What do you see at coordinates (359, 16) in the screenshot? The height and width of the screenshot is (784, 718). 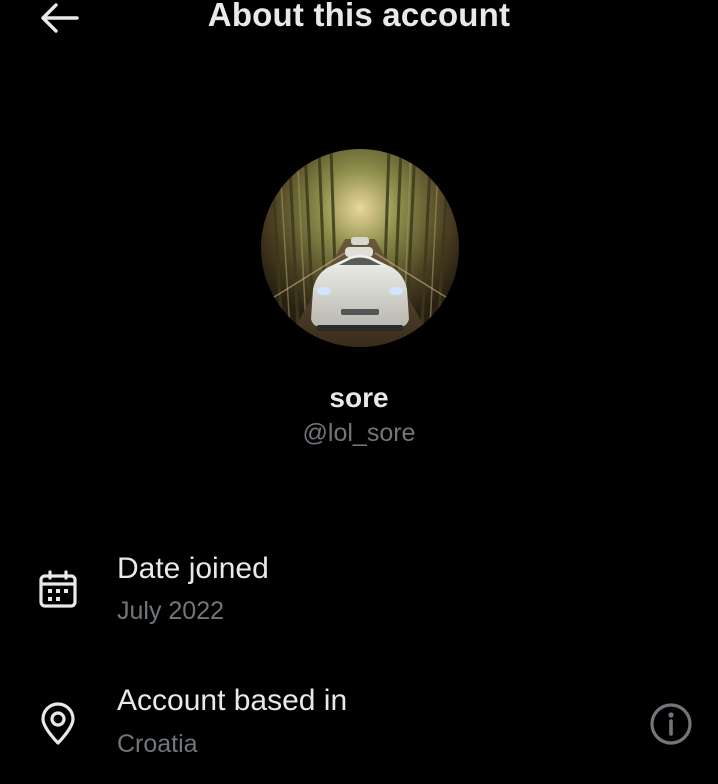 I see `page-title: About this account` at bounding box center [359, 16].